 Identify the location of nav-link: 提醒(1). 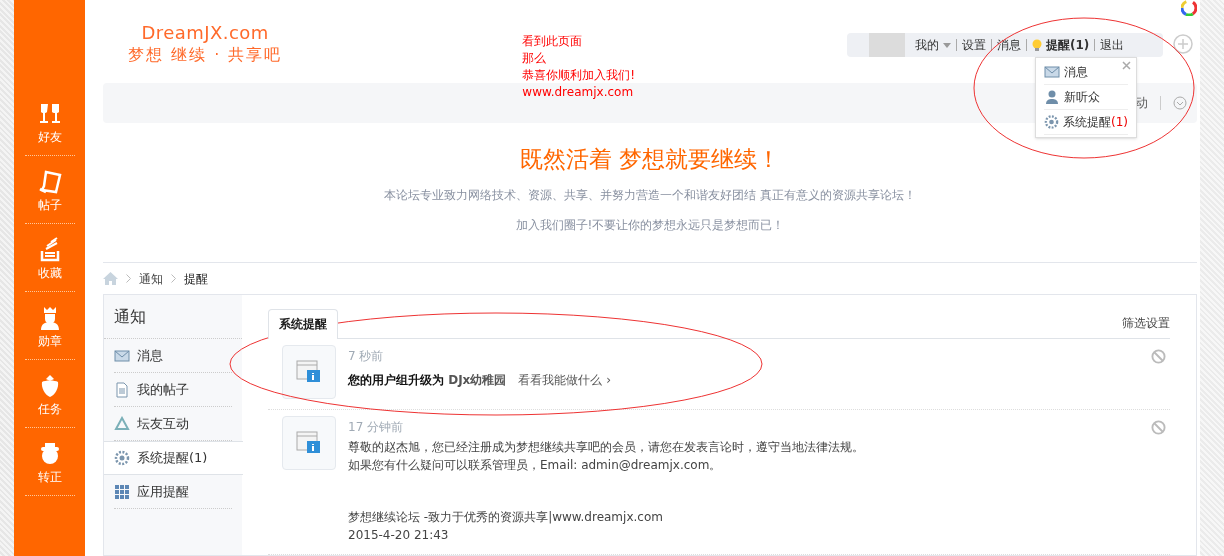
(1061, 45).